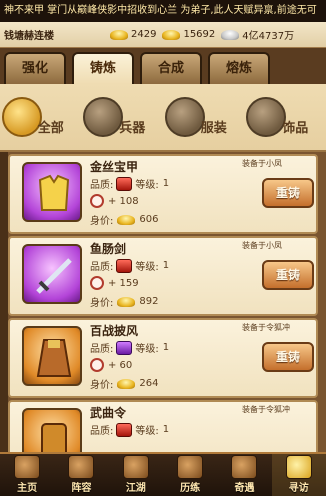  I want to click on status-bar: 钱塘赫连楼 2429 15692 4亿4737万, so click(163, 35).